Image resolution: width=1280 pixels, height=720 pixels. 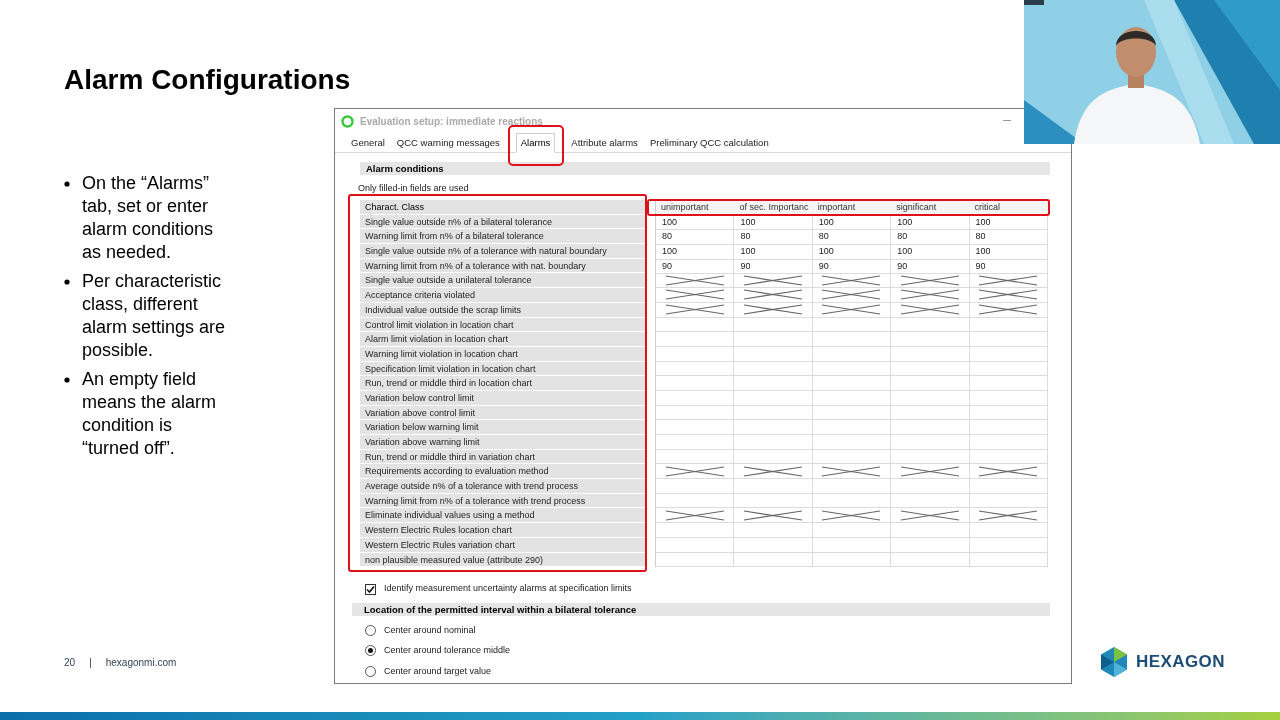 What do you see at coordinates (604, 143) in the screenshot?
I see `tab: Attribute alarms` at bounding box center [604, 143].